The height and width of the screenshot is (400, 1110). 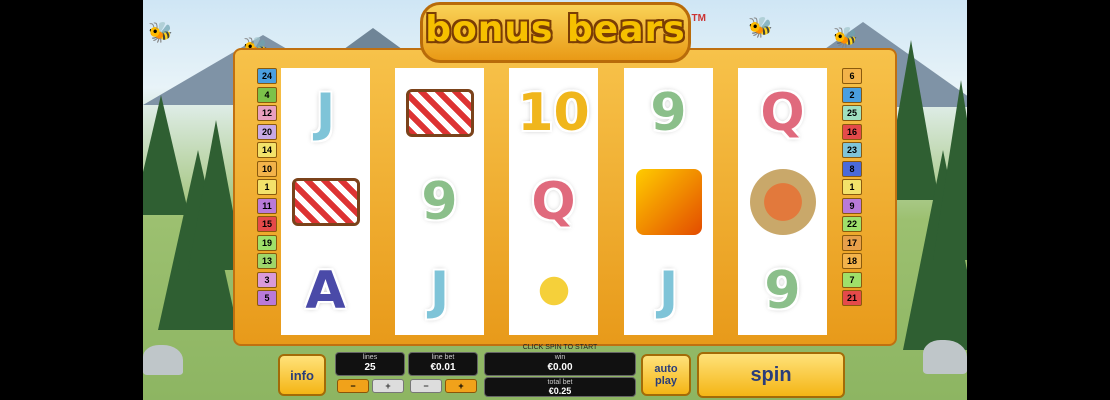 I want to click on ranger-icon: ranger, so click(x=782, y=201).